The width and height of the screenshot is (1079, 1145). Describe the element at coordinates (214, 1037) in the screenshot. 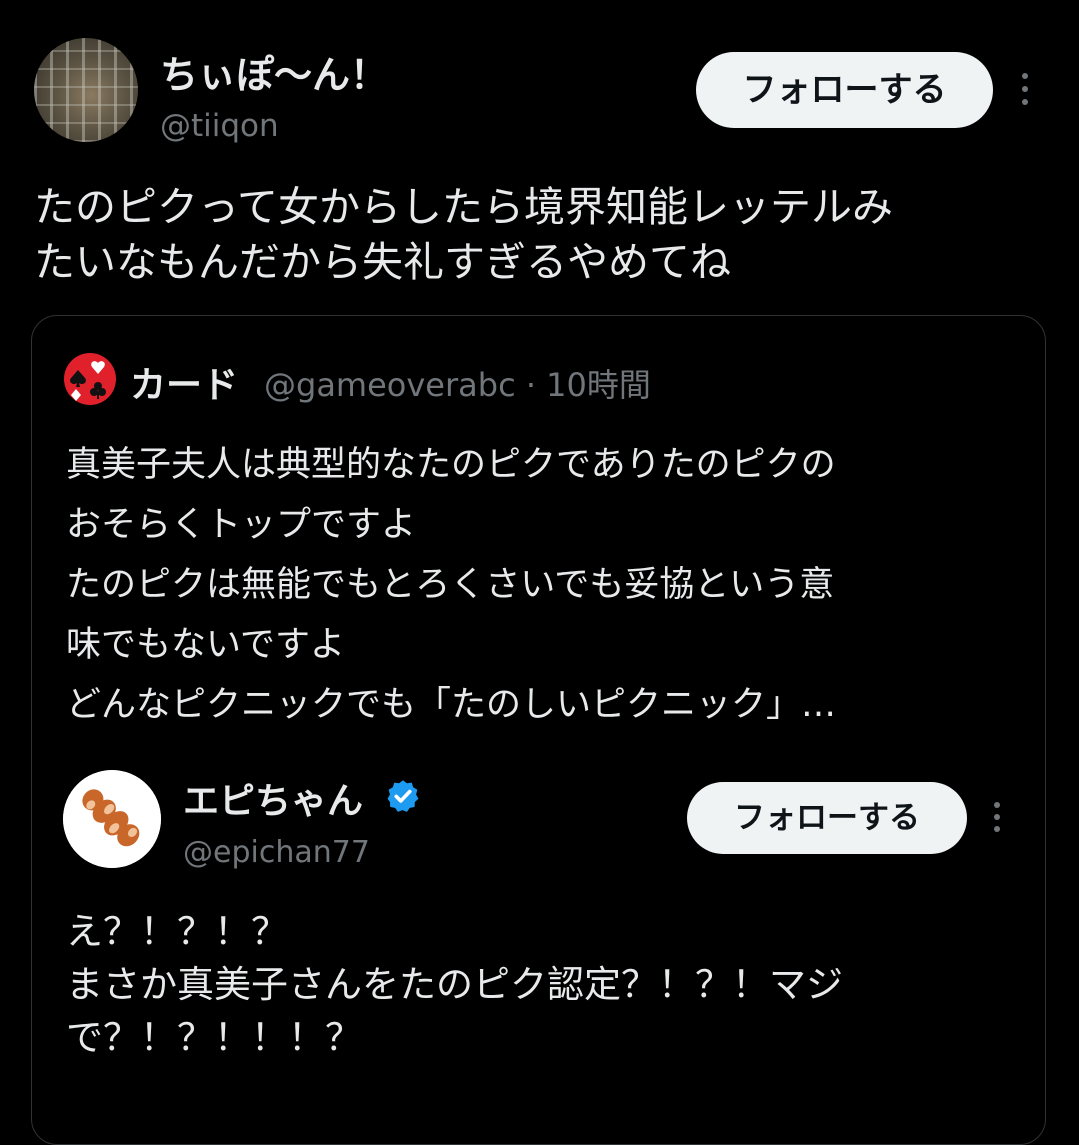

I see `nested-text-line: で？！？！！！？` at that location.